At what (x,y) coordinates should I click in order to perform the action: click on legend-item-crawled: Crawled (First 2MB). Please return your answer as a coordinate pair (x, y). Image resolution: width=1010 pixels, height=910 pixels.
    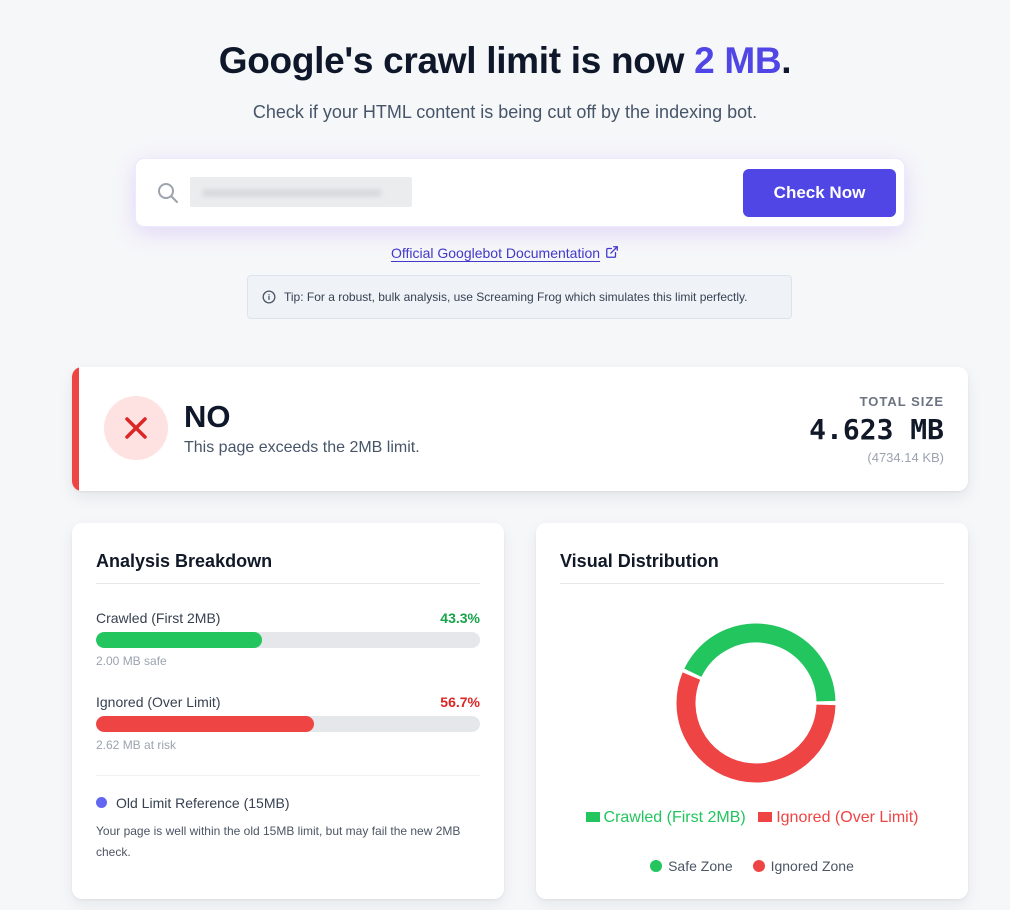
    Looking at the image, I should click on (665, 817).